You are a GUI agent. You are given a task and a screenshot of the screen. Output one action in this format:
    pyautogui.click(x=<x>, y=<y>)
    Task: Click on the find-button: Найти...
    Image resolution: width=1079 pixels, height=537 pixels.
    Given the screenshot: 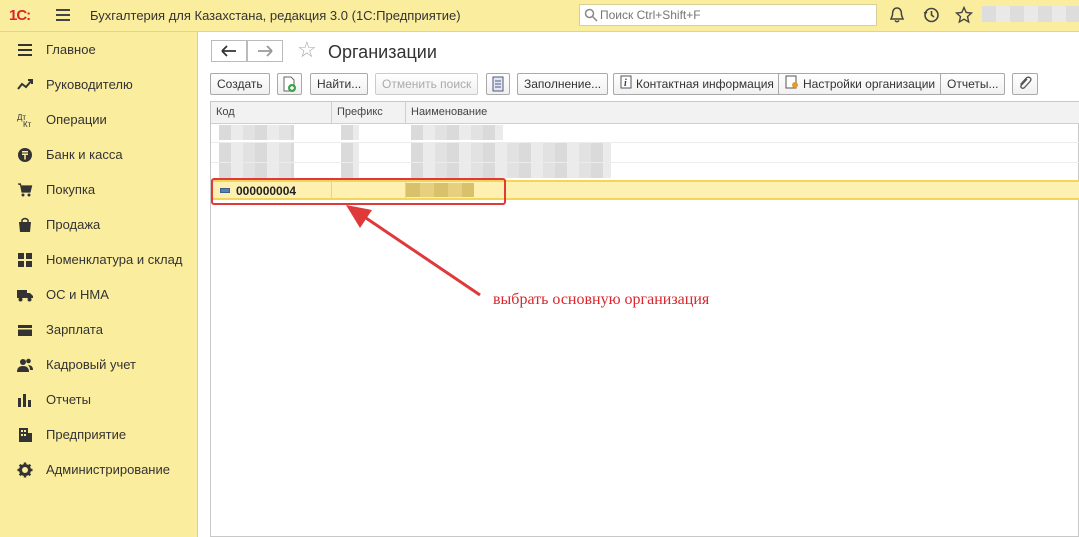 What is the action you would take?
    pyautogui.click(x=339, y=84)
    